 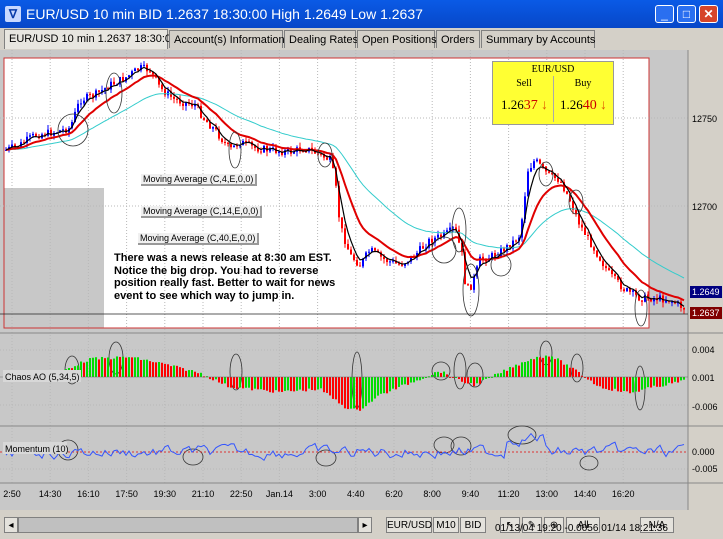 What do you see at coordinates (188, 525) in the screenshot?
I see `horizontal-scrollbar` at bounding box center [188, 525].